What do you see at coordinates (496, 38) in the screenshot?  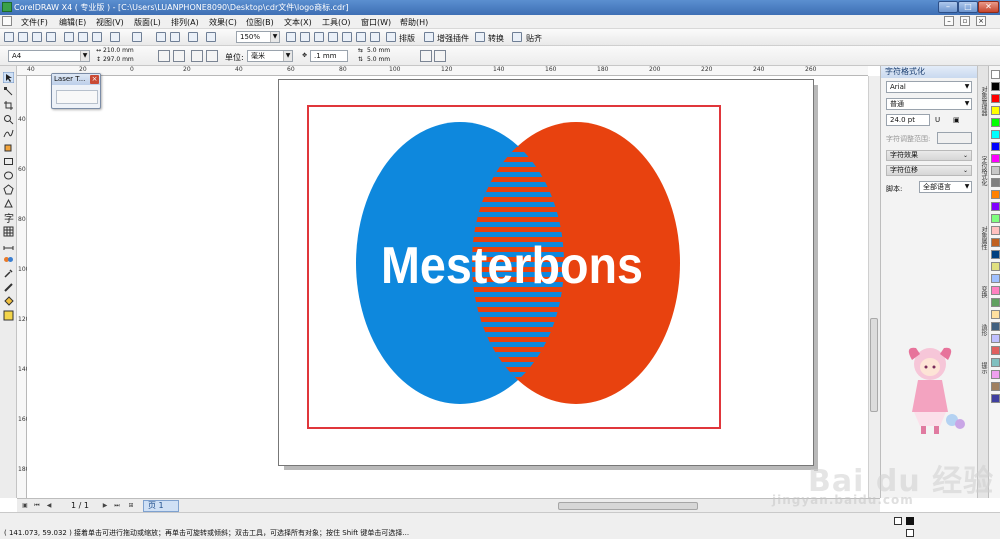 I see `convert-button: 转换` at bounding box center [496, 38].